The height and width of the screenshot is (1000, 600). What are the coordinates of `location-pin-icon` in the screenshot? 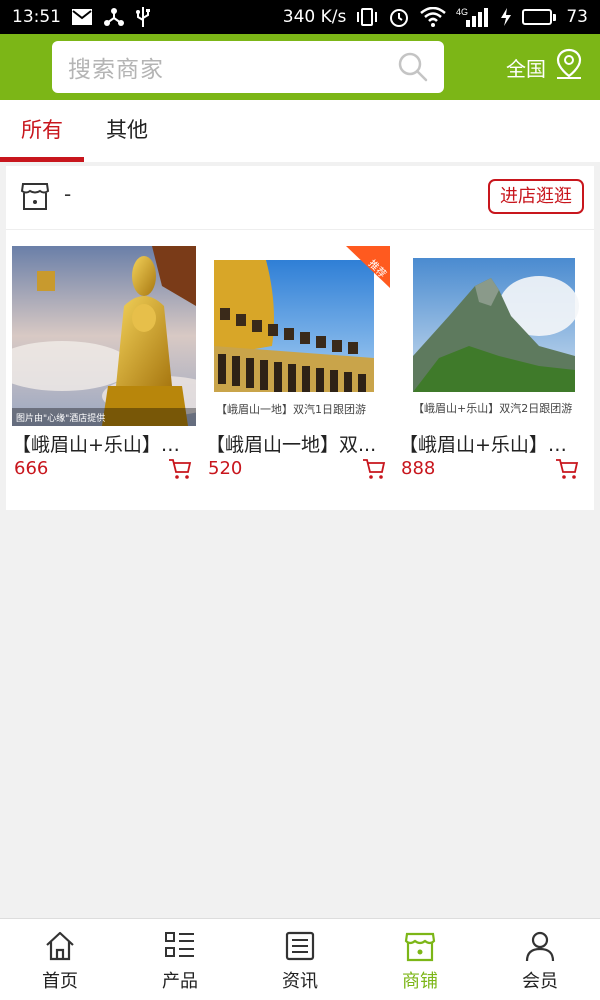 It's located at (569, 66).